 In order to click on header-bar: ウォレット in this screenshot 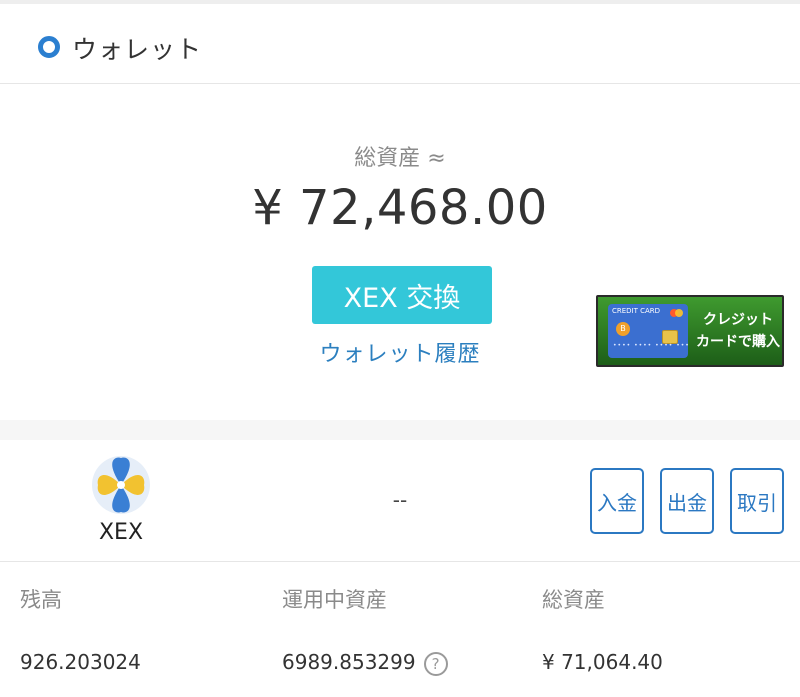, I will do `click(400, 42)`.